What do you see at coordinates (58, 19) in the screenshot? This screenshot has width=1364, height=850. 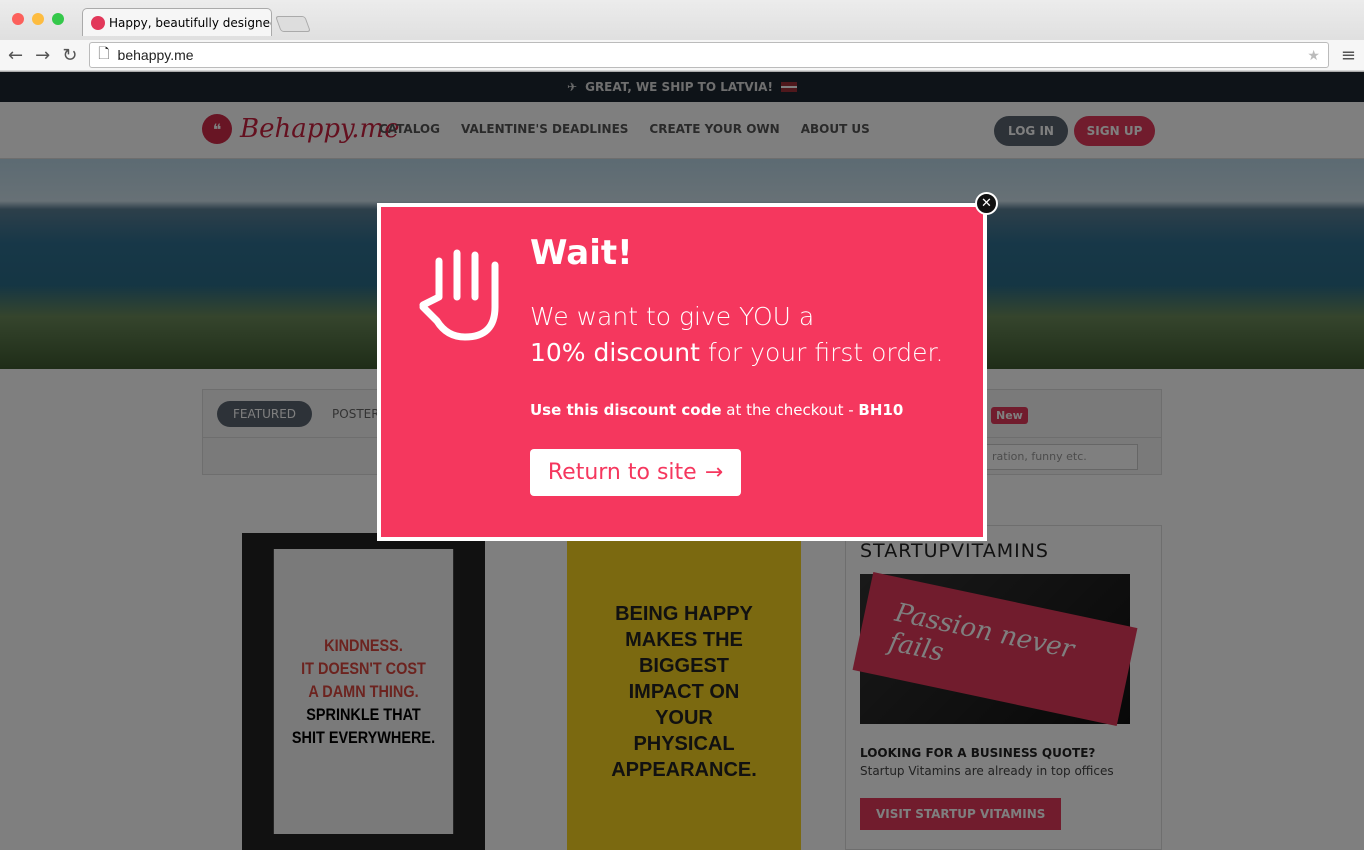 I see `maximize-window-button` at bounding box center [58, 19].